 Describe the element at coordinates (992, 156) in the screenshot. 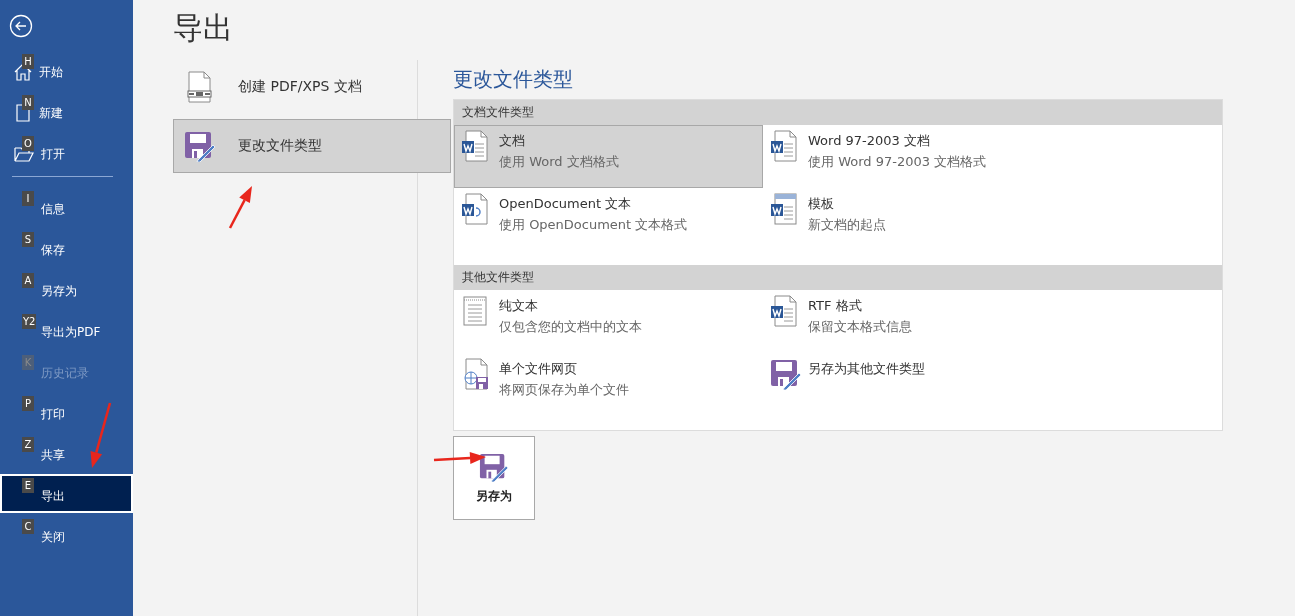

I see `file-type-option: Word 97-2003 文档 使用 Word 97-2003 文档格式` at that location.